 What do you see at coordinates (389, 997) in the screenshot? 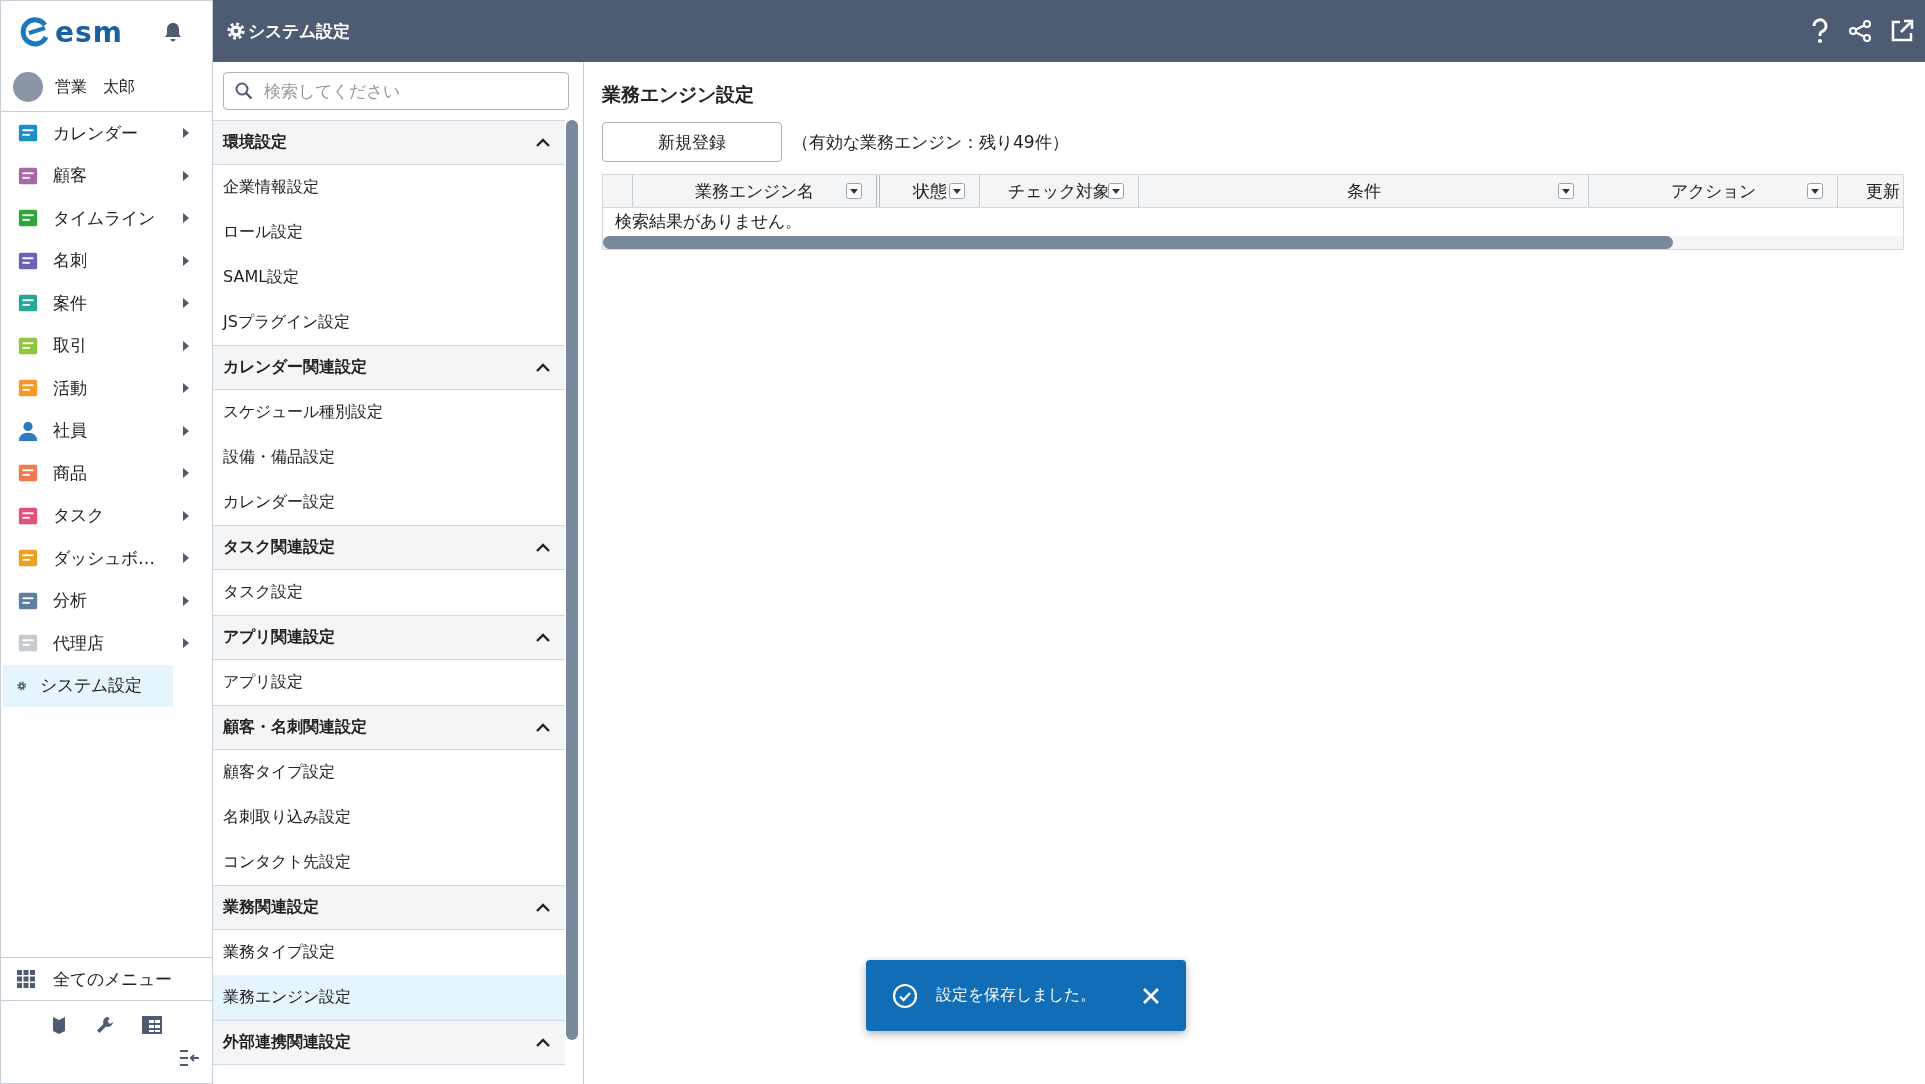
I see `settings-item: 業務エンジン設定` at bounding box center [389, 997].